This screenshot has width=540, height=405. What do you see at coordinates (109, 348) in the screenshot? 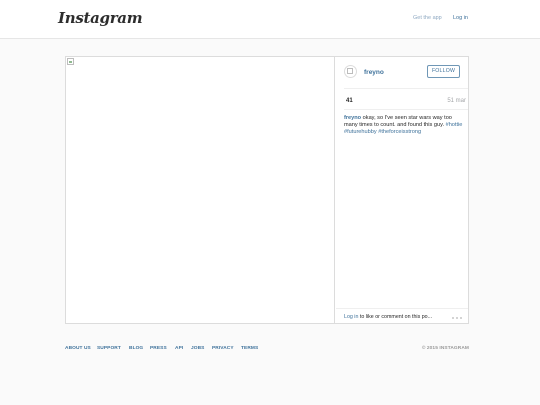
I see `footer-link-support: SUPPORT` at bounding box center [109, 348].